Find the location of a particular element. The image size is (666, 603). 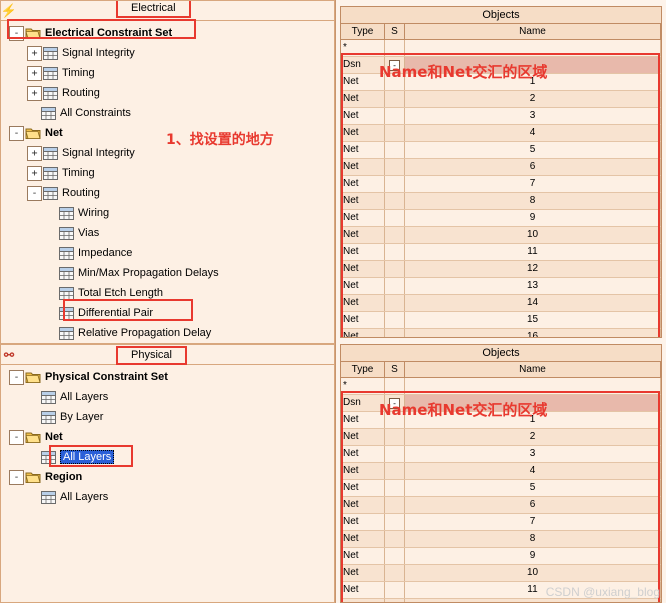

electrical-tree-item-node: Total Etch Length is located at coordinates (167, 293).